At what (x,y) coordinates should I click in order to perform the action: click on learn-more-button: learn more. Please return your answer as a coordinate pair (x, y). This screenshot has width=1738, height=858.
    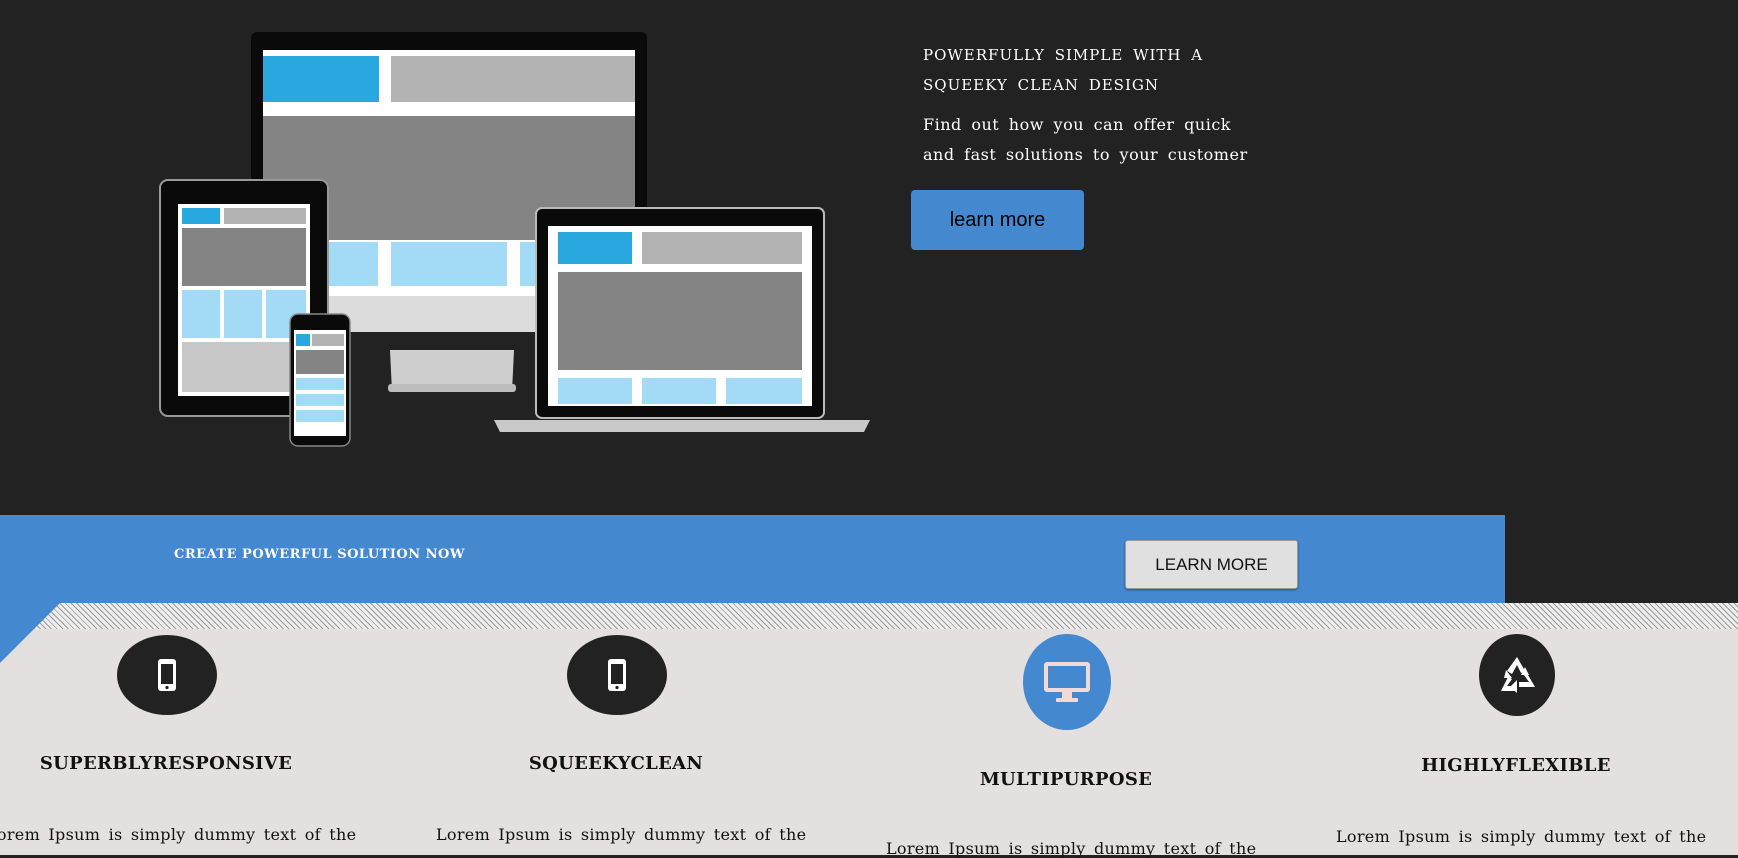
    Looking at the image, I should click on (997, 220).